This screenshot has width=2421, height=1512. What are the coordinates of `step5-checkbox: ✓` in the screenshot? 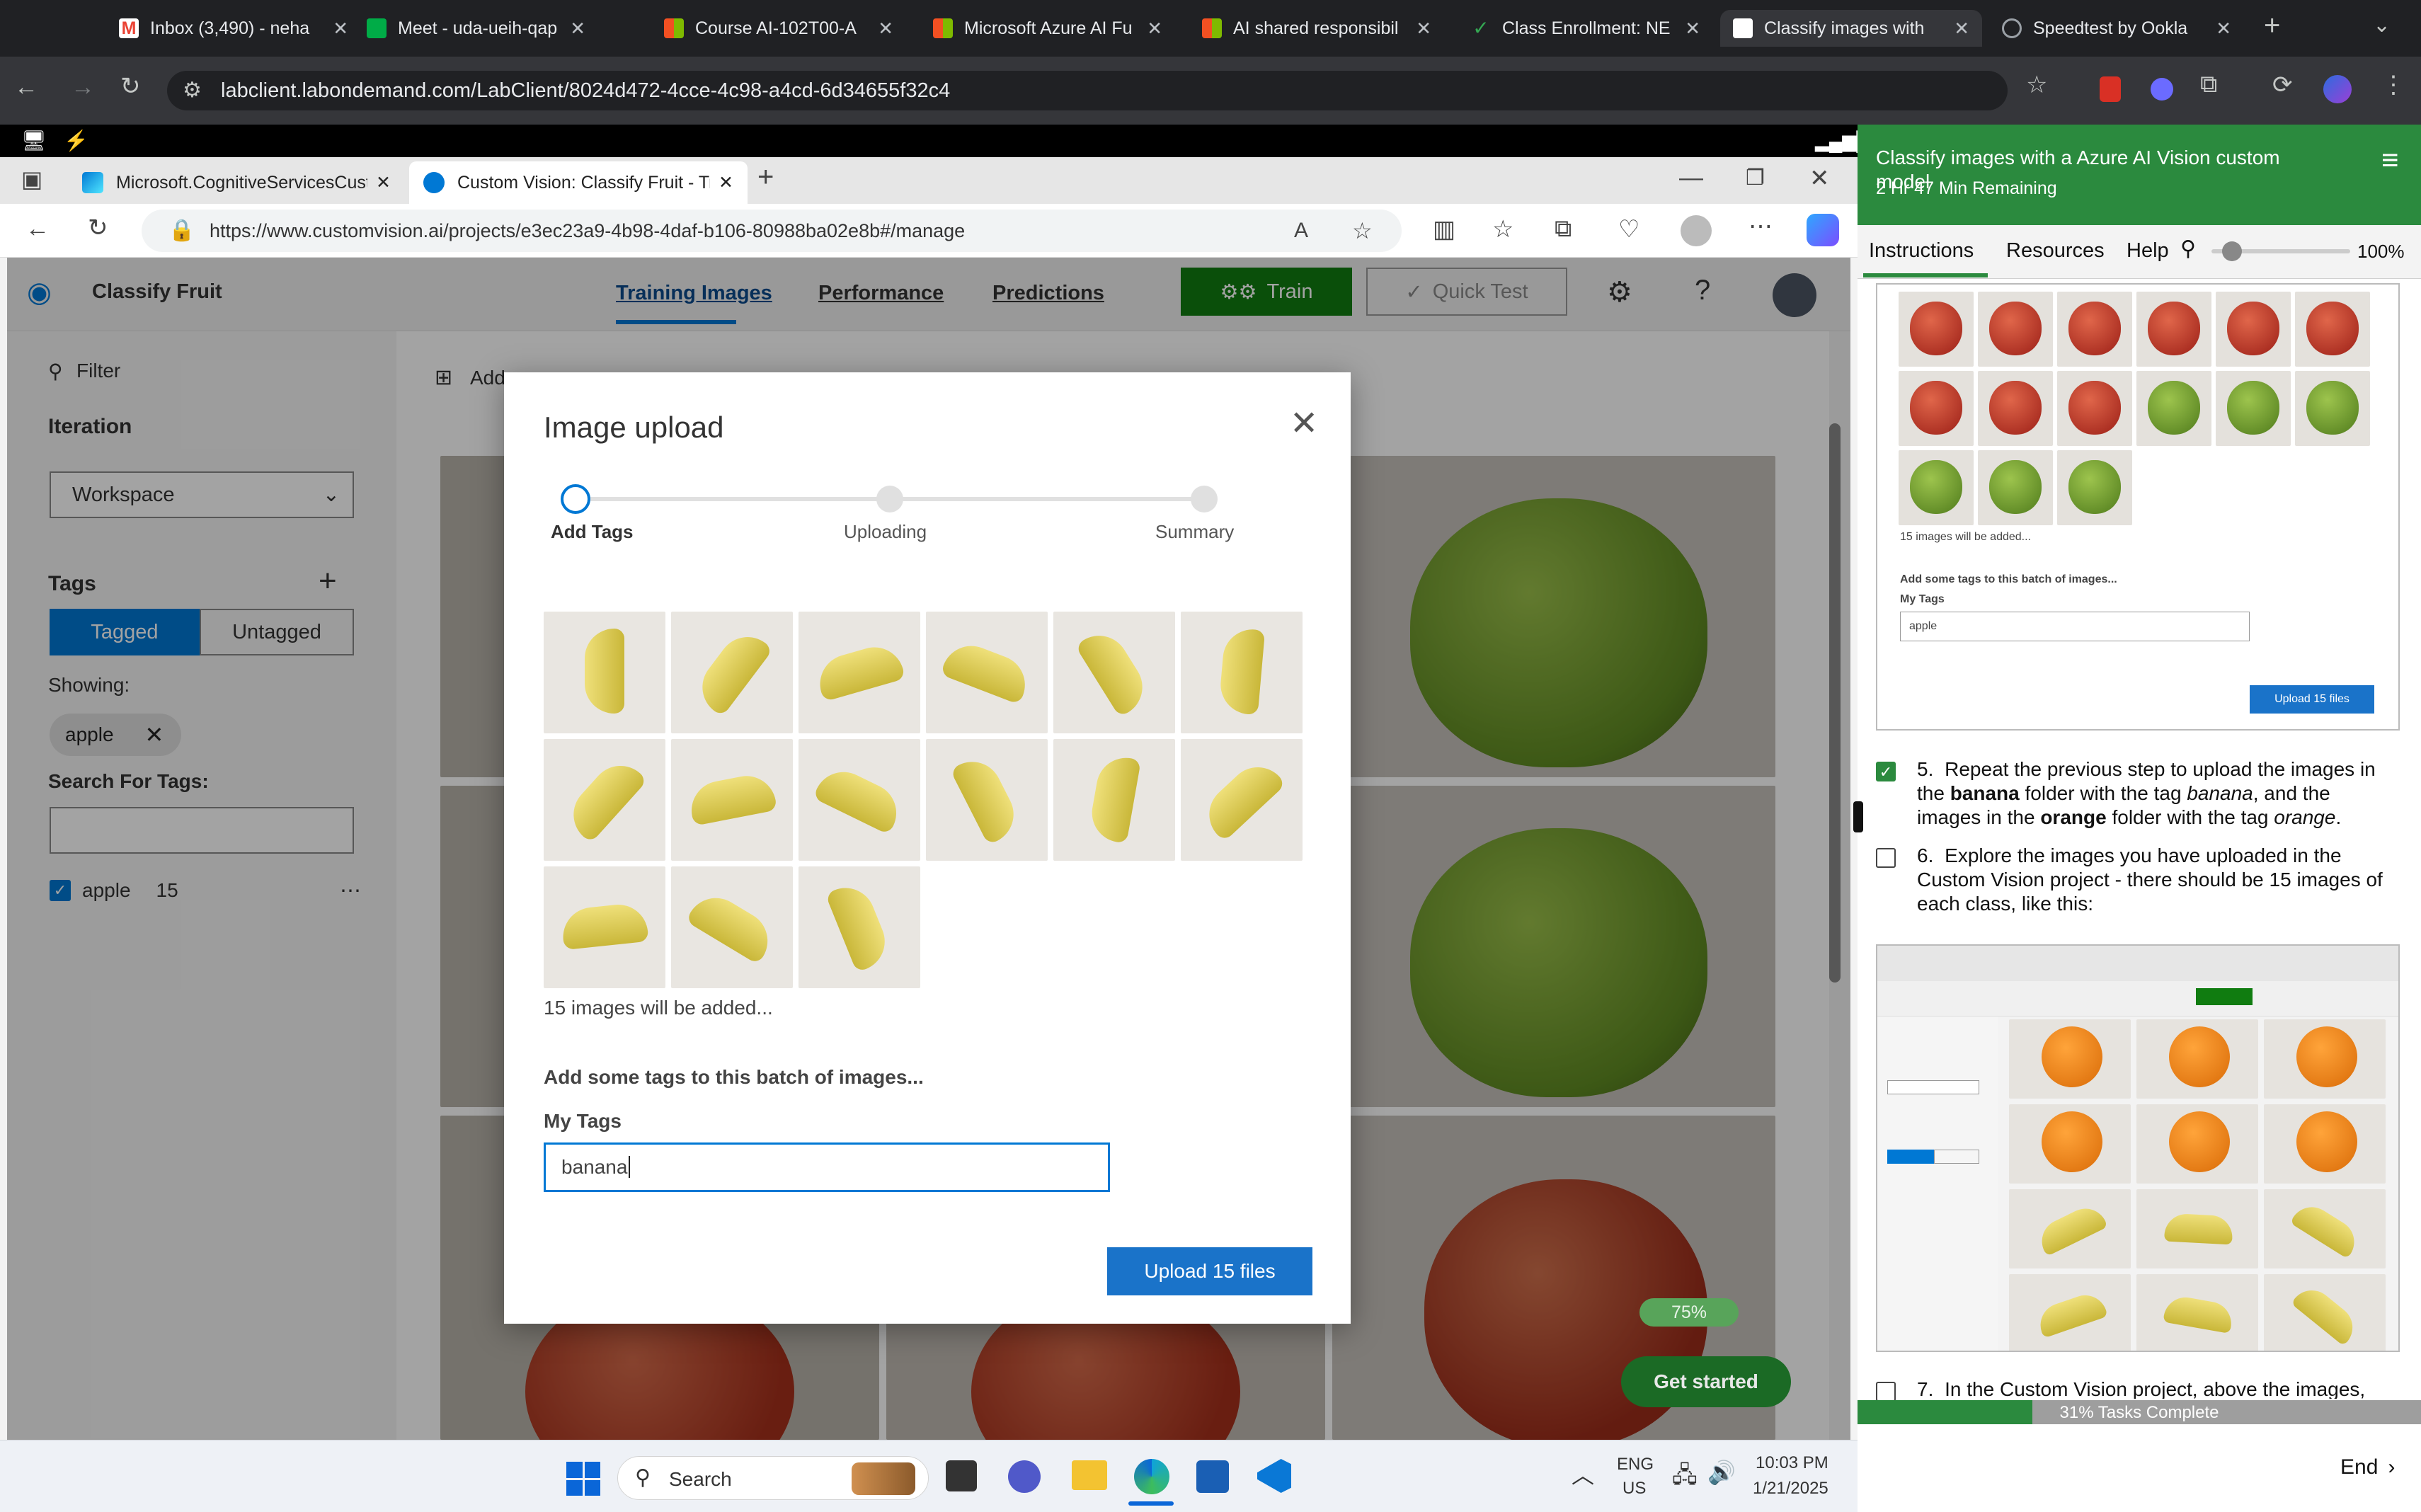 It's located at (1886, 771).